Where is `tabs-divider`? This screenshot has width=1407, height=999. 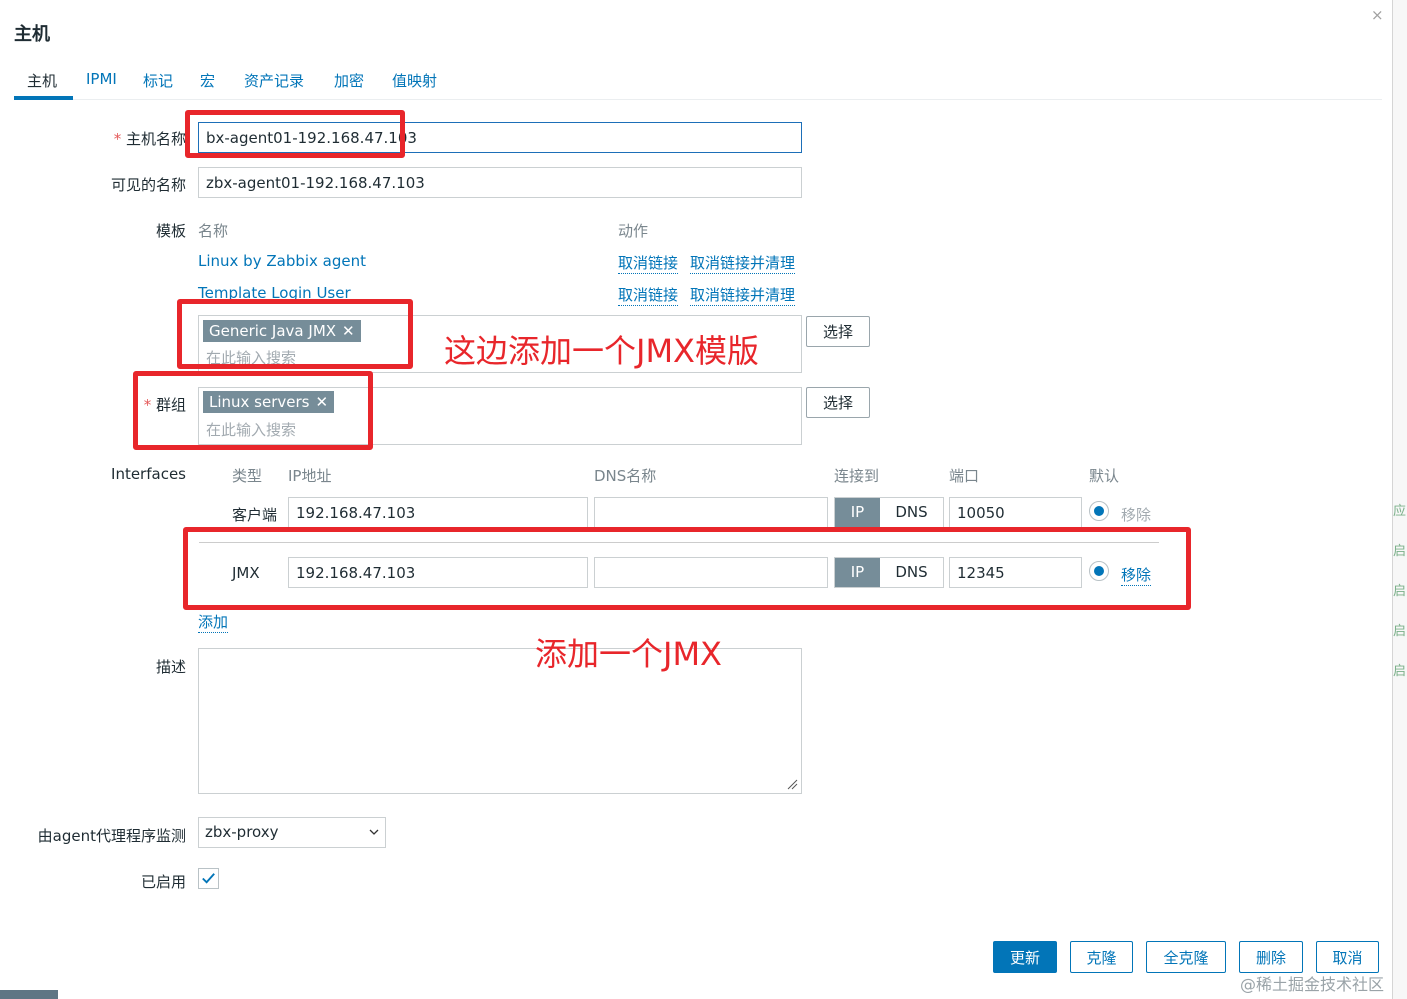 tabs-divider is located at coordinates (698, 99).